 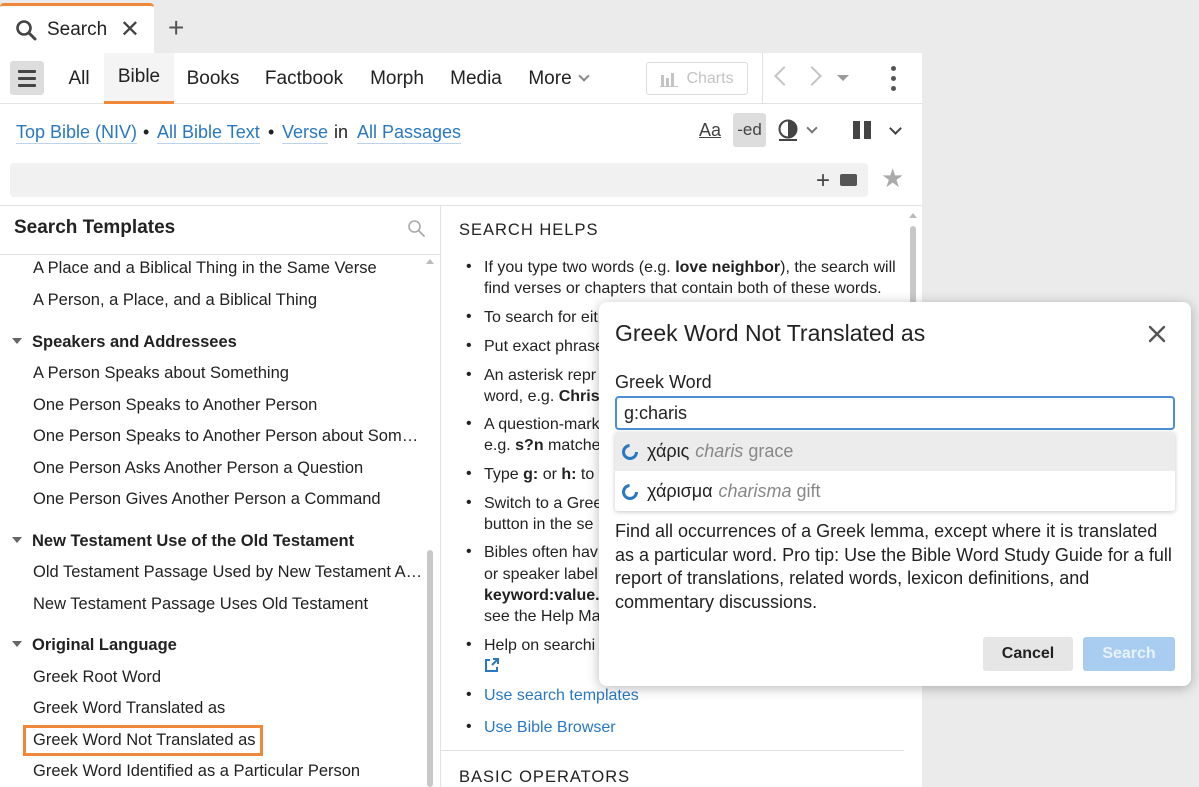 I want to click on layout-columns-icon, so click(x=862, y=130).